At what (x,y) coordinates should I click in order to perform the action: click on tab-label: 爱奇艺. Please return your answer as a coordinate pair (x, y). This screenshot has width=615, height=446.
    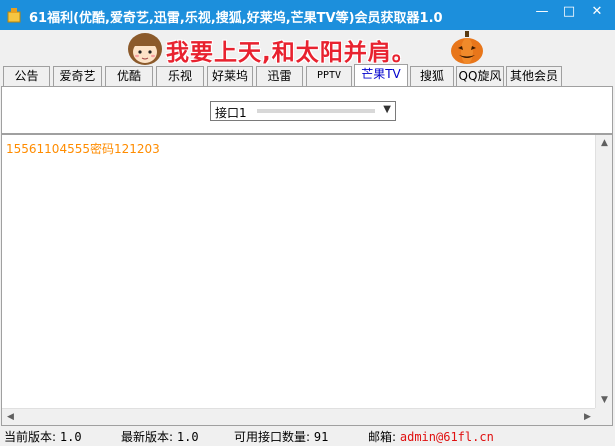
    Looking at the image, I should click on (77, 76).